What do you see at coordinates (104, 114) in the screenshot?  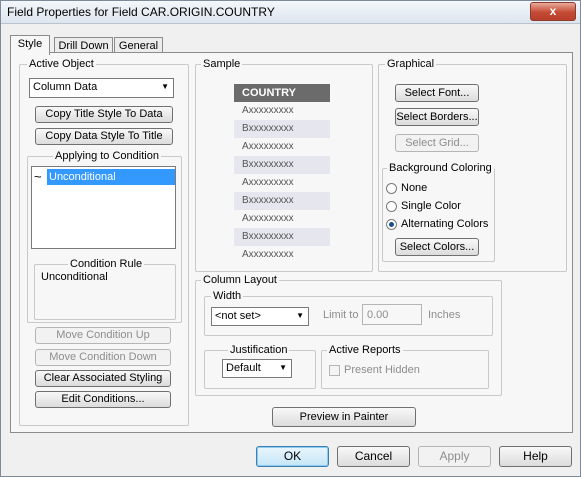 I see `copy-title-style-button: Copy Title Style To Data` at bounding box center [104, 114].